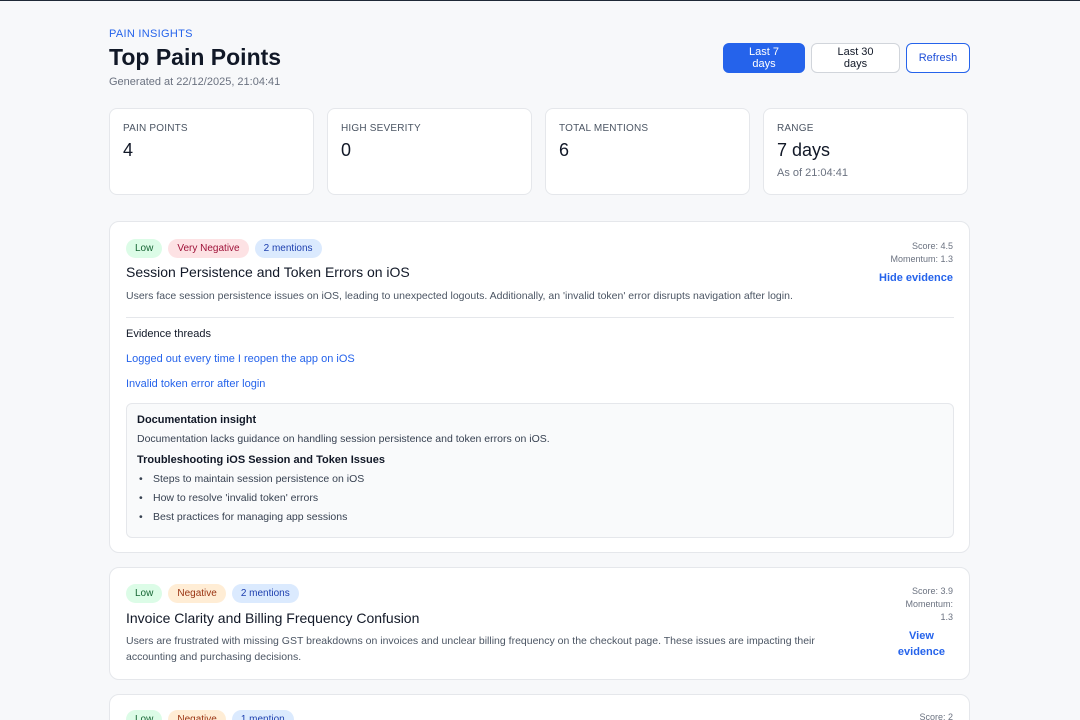 The image size is (1080, 720). Describe the element at coordinates (429, 151) in the screenshot. I see `stat-high-severity: HIGH SEVERITY 0` at that location.